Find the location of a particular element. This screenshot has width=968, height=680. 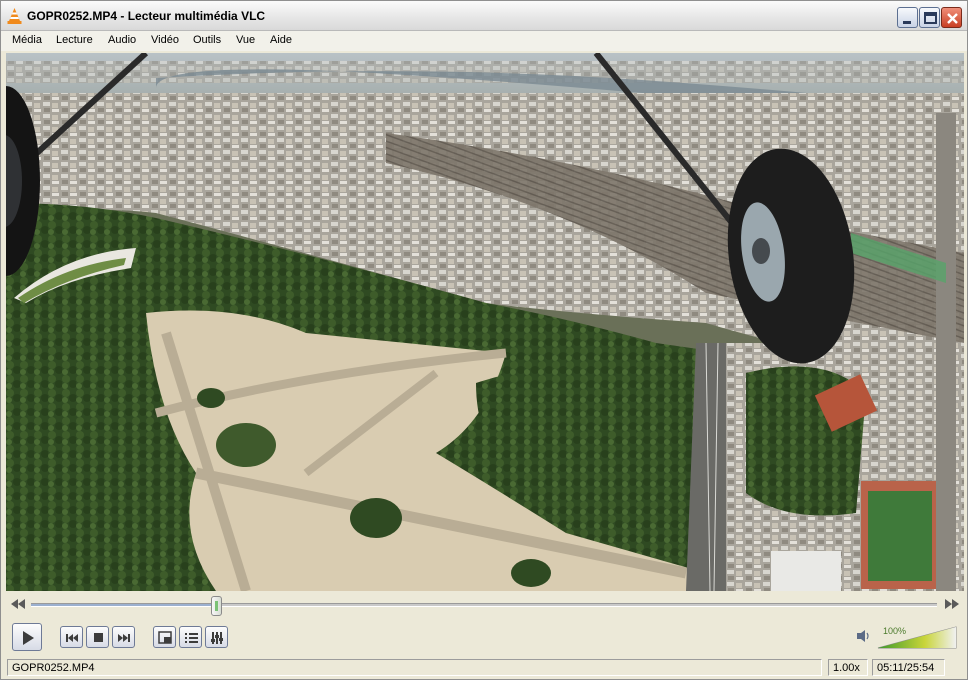

menu-aide: Aide is located at coordinates (281, 40).